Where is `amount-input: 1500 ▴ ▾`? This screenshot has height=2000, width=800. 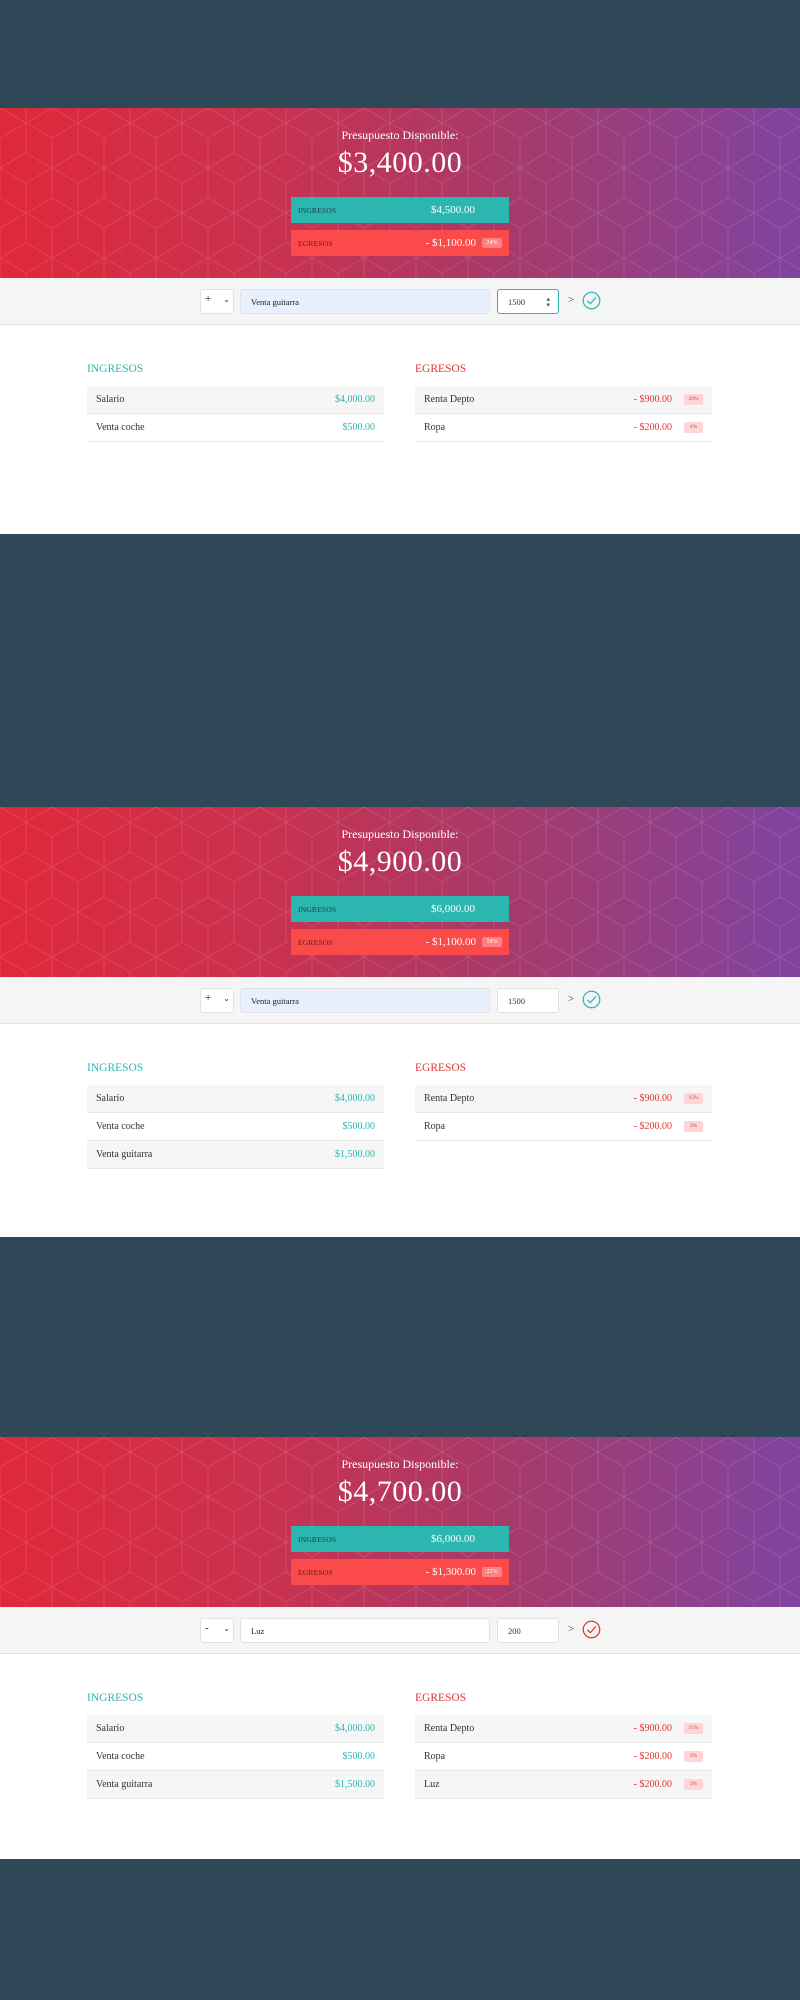 amount-input: 1500 ▴ ▾ is located at coordinates (528, 301).